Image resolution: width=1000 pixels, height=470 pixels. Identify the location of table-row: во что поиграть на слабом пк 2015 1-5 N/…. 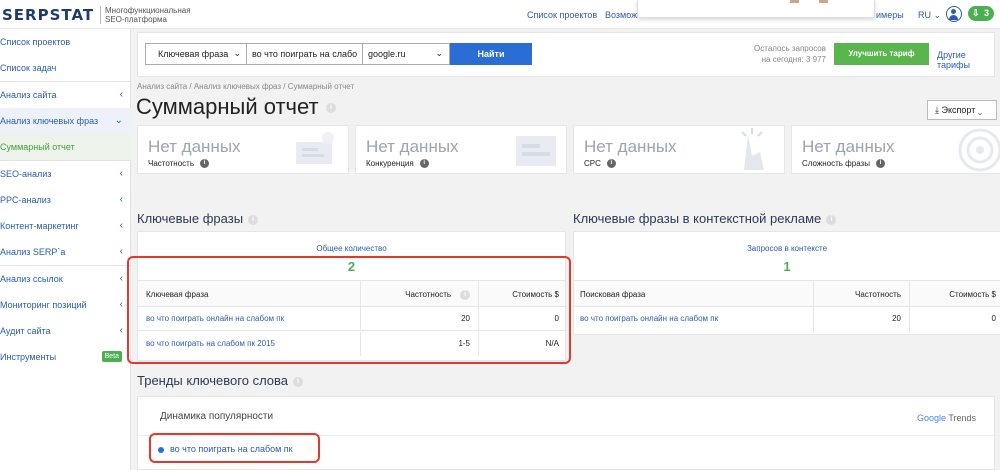
(351, 344).